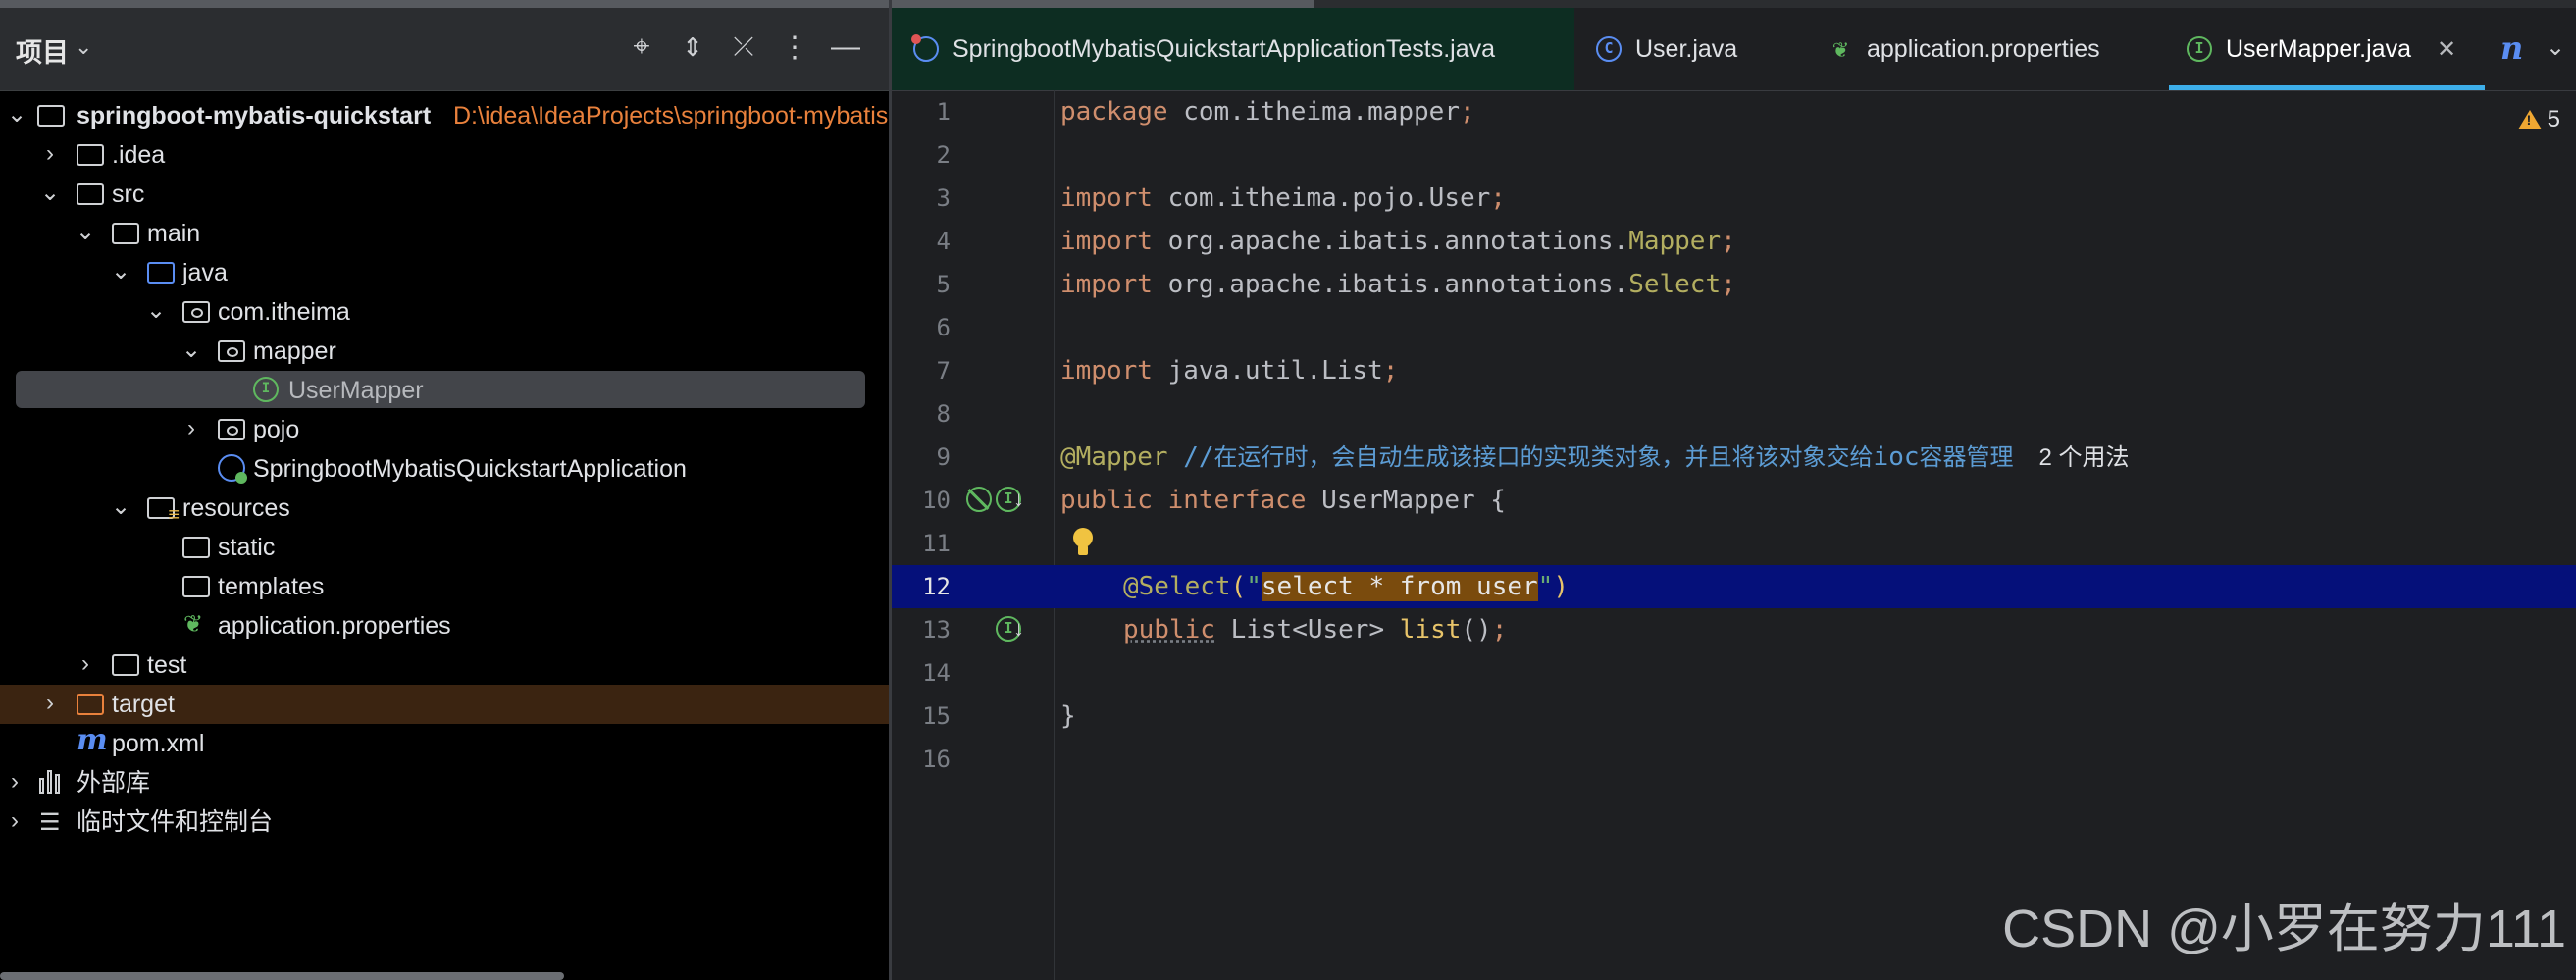 This screenshot has width=2576, height=980. Describe the element at coordinates (444, 782) in the screenshot. I see `tree-row-external-libraries: › 外部库` at that location.